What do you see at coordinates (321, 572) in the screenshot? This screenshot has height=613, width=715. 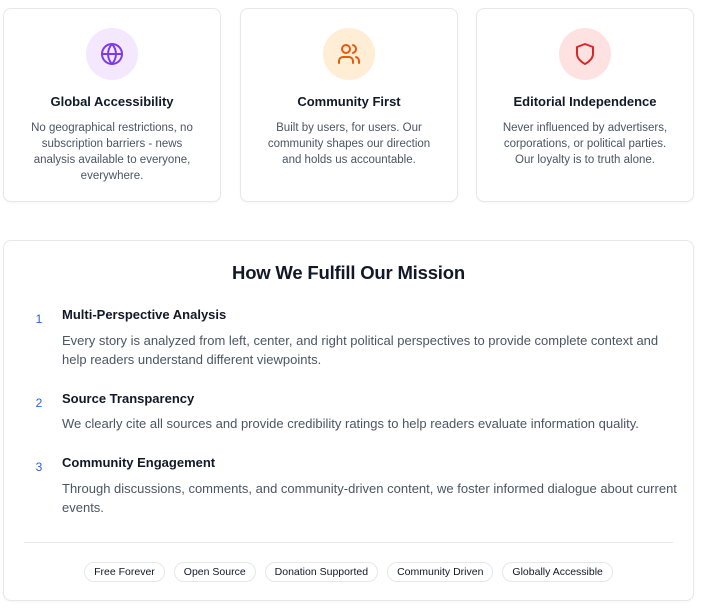 I see `tag-donation-supported: Donation Supported` at bounding box center [321, 572].